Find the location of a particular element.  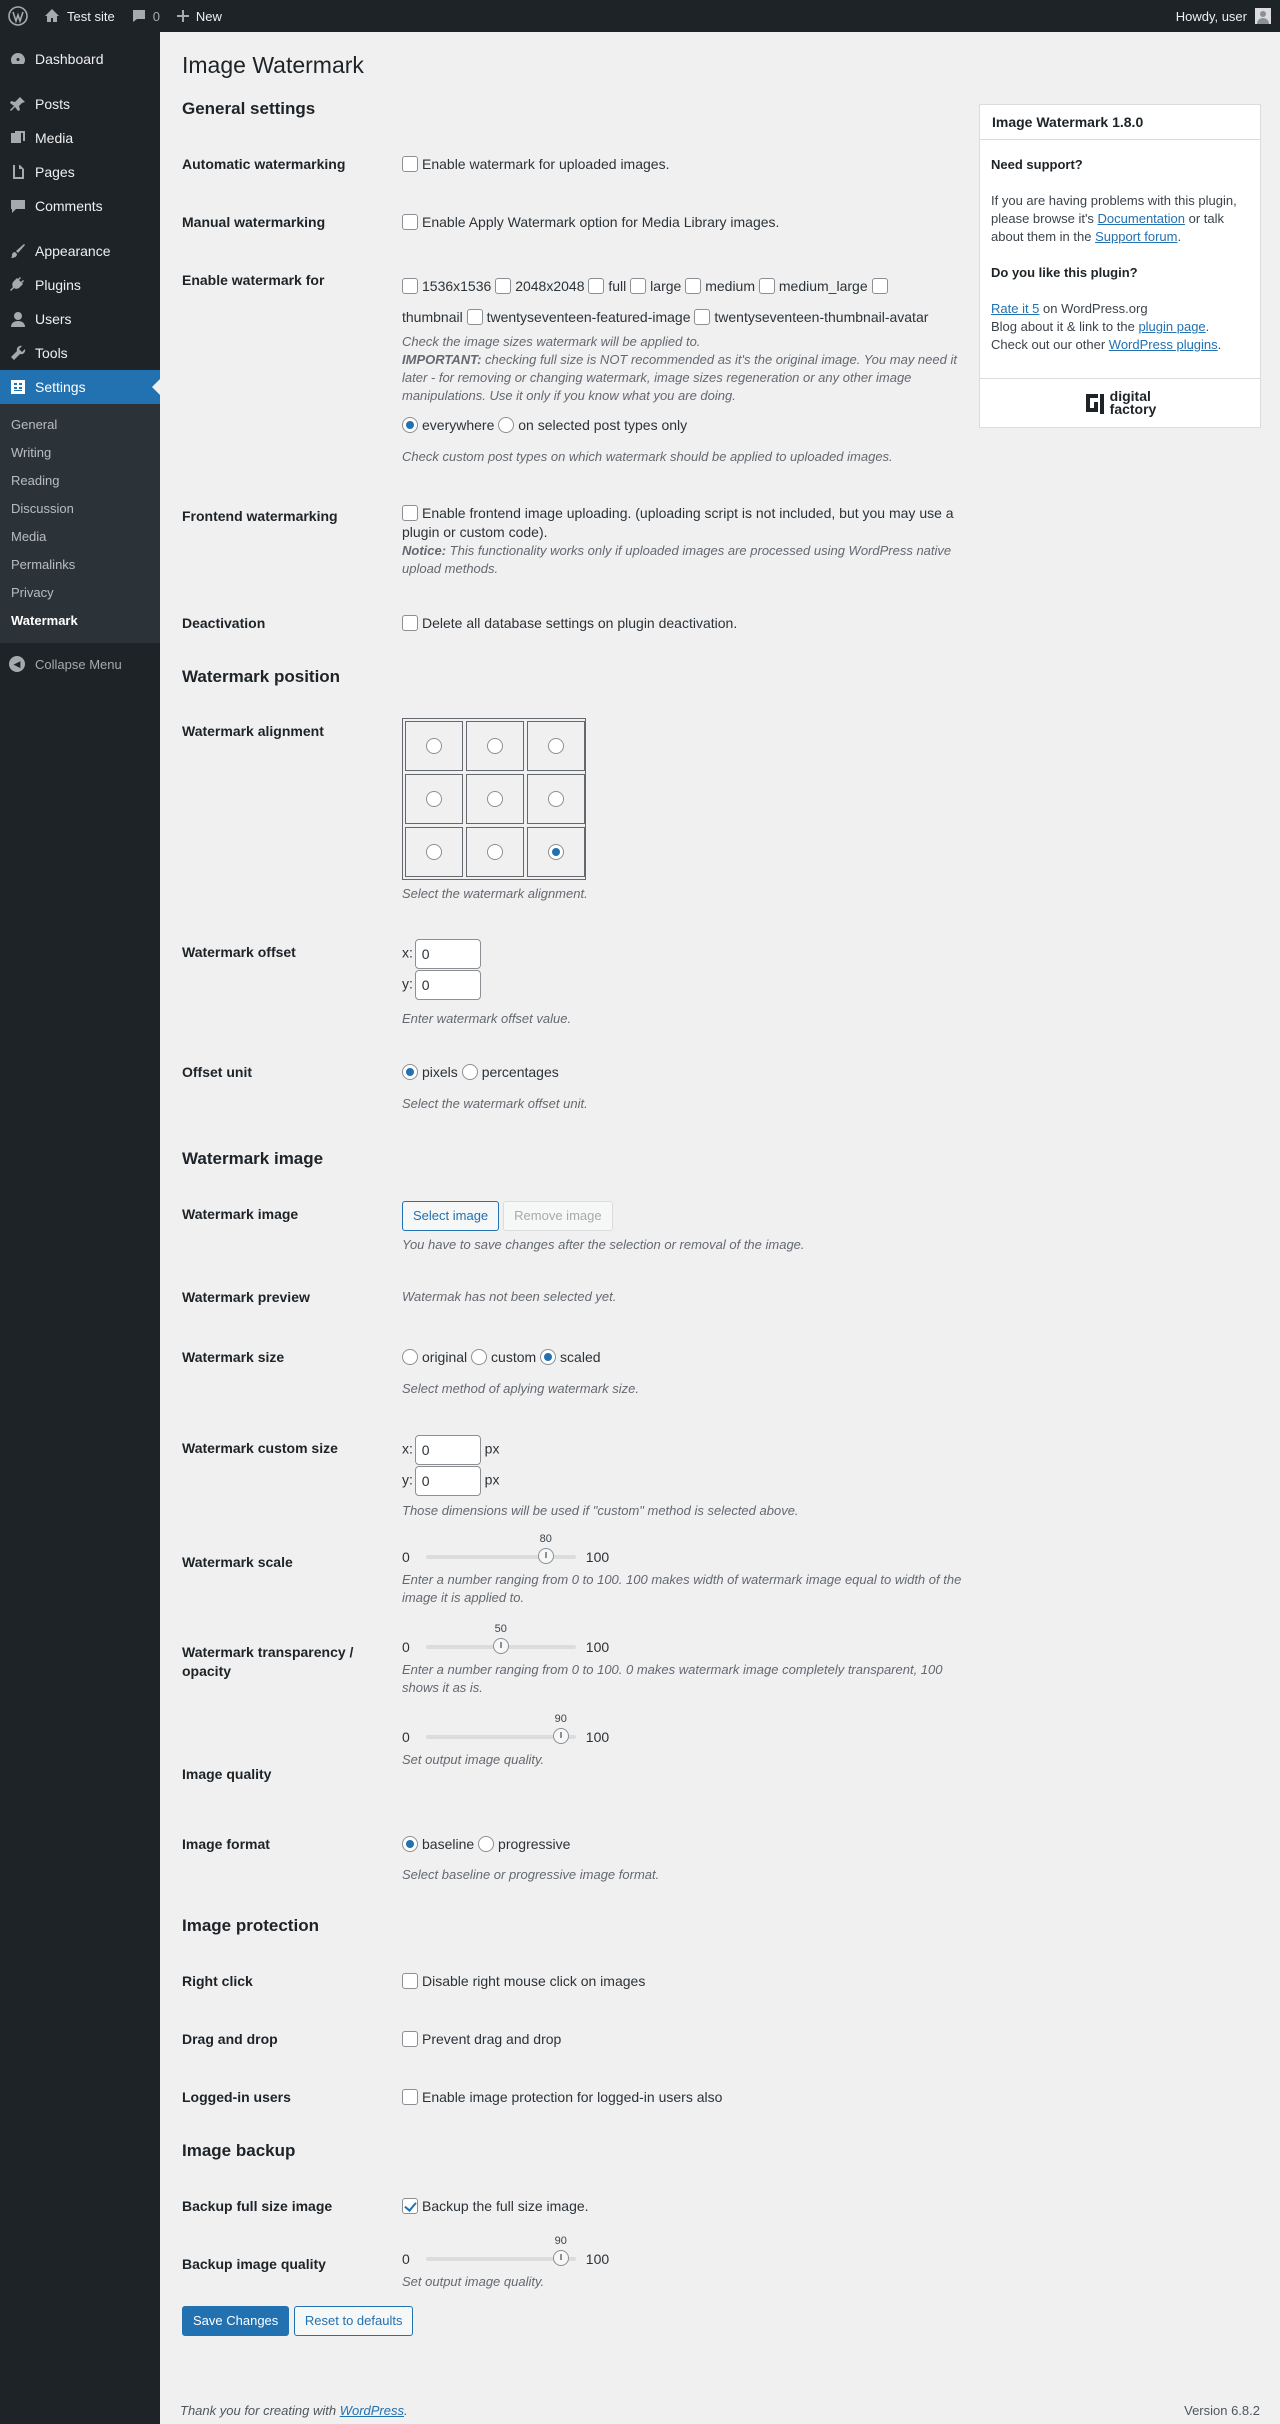

size-checkbox-thumbnail is located at coordinates (879, 286).